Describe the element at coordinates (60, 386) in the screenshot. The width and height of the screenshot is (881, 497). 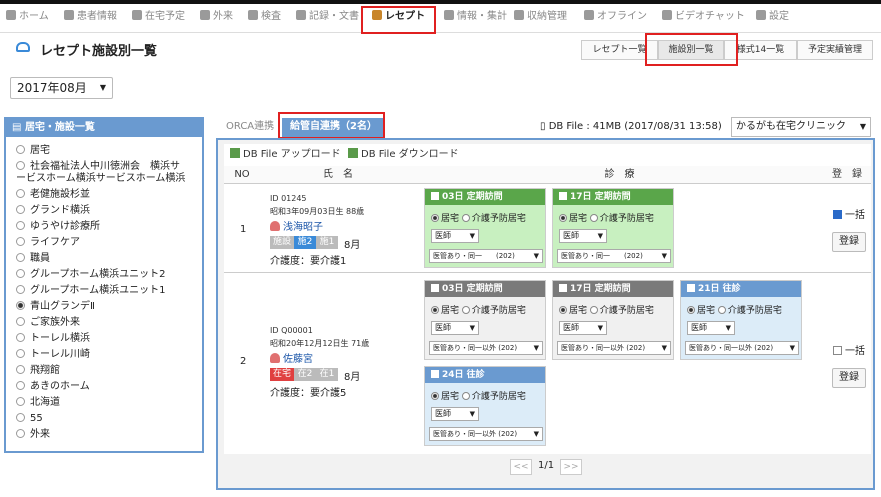
I see `sidebar-item-label: あきのホーム` at that location.